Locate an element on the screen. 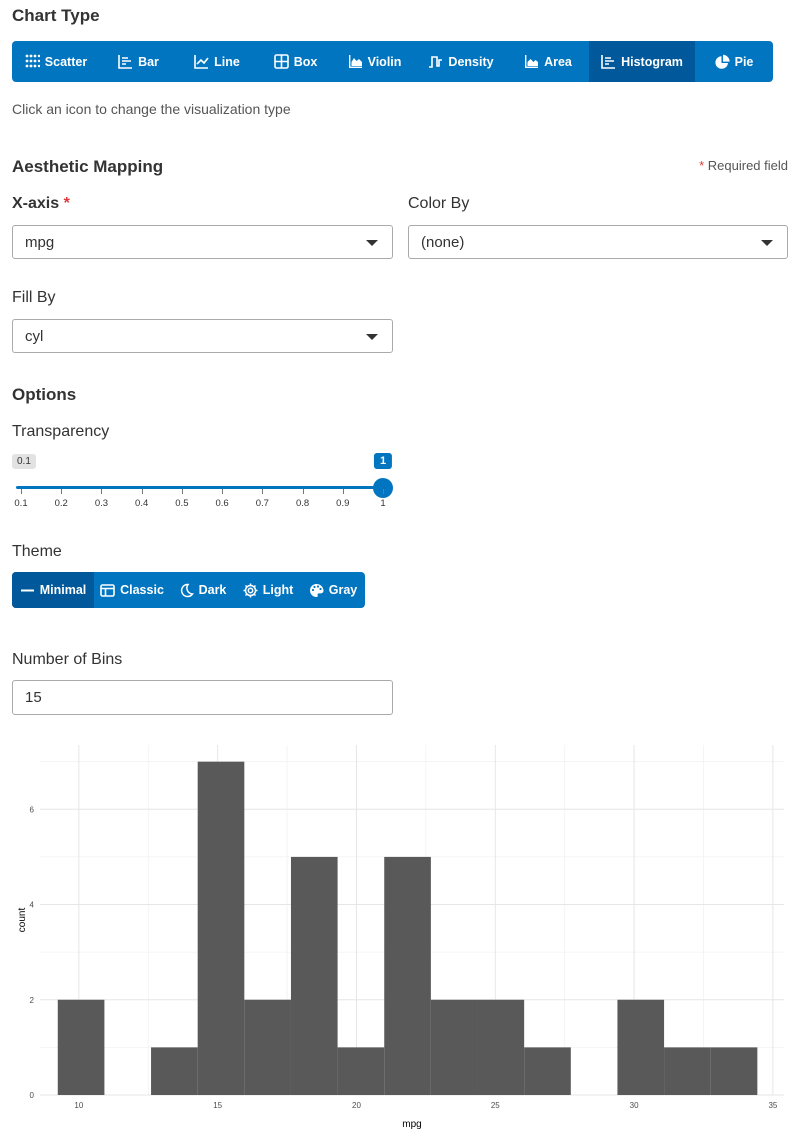  y-tick-label: 6 is located at coordinates (32, 809).